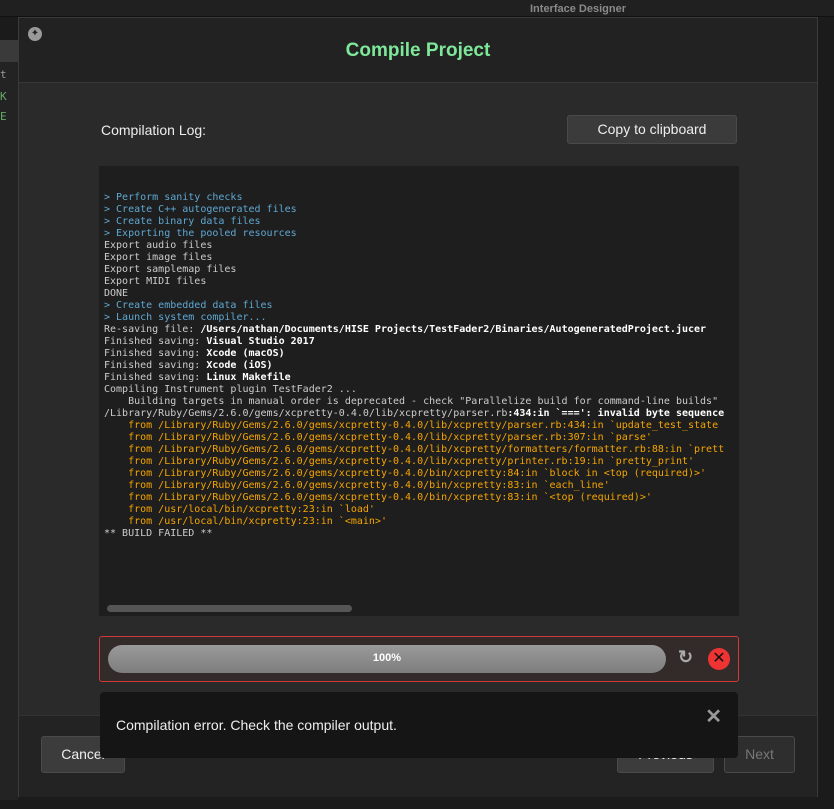  I want to click on log-line: DONE, so click(421, 294).